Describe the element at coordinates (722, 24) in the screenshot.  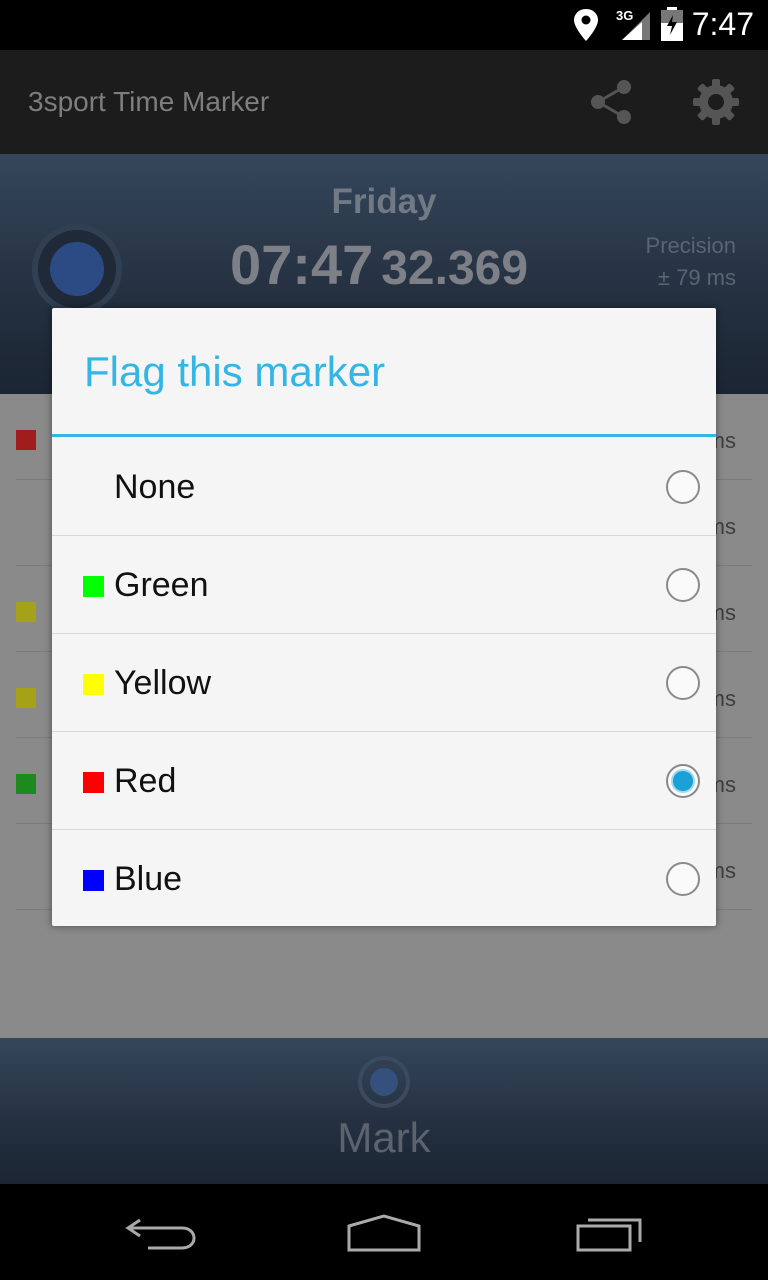
I see `clock-time: 7:47` at that location.